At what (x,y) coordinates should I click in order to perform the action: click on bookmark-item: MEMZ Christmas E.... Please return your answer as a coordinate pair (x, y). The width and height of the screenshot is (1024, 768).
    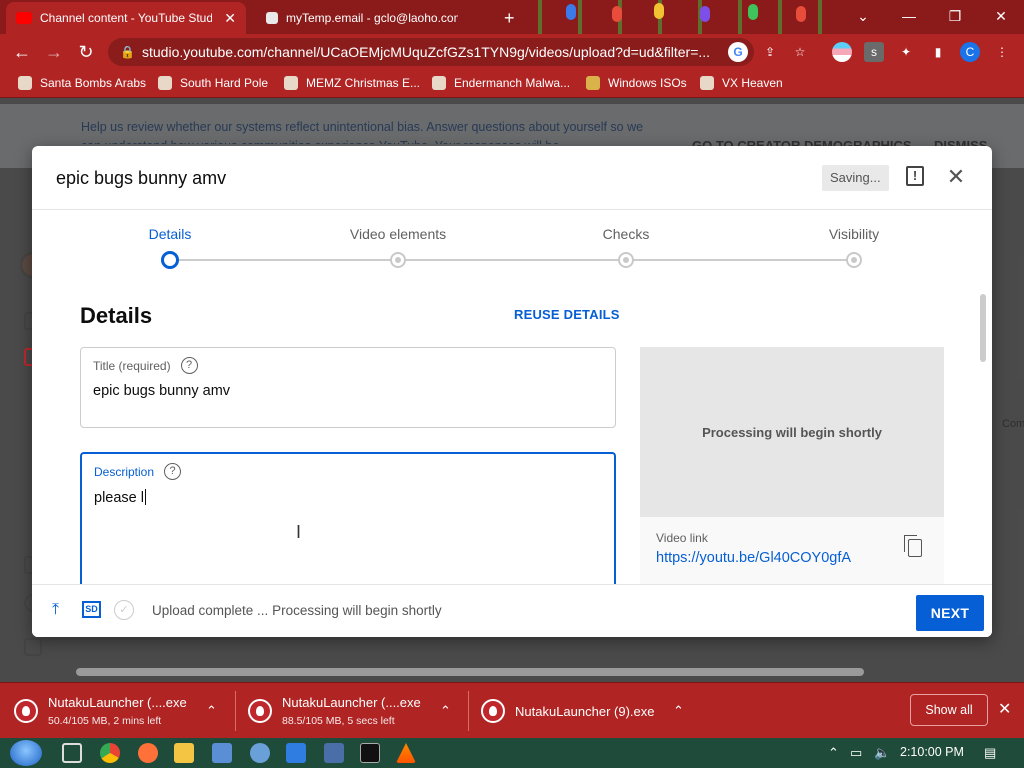
    Looking at the image, I should click on (352, 83).